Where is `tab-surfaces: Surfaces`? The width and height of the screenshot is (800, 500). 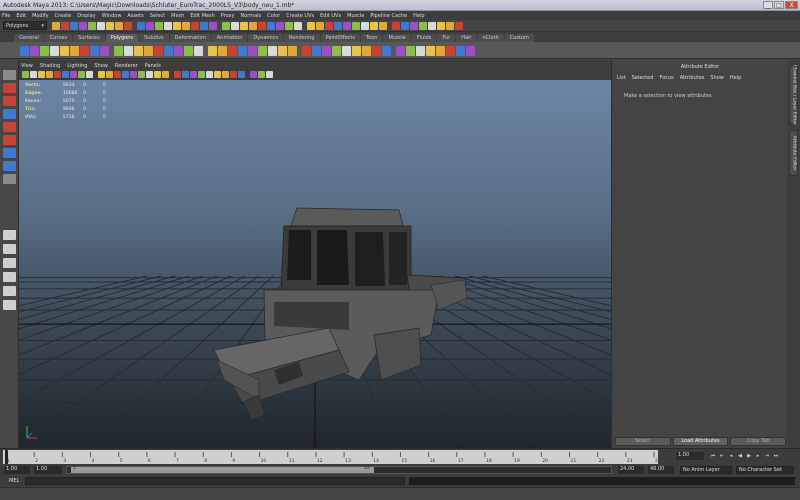 tab-surfaces: Surfaces is located at coordinates (89, 38).